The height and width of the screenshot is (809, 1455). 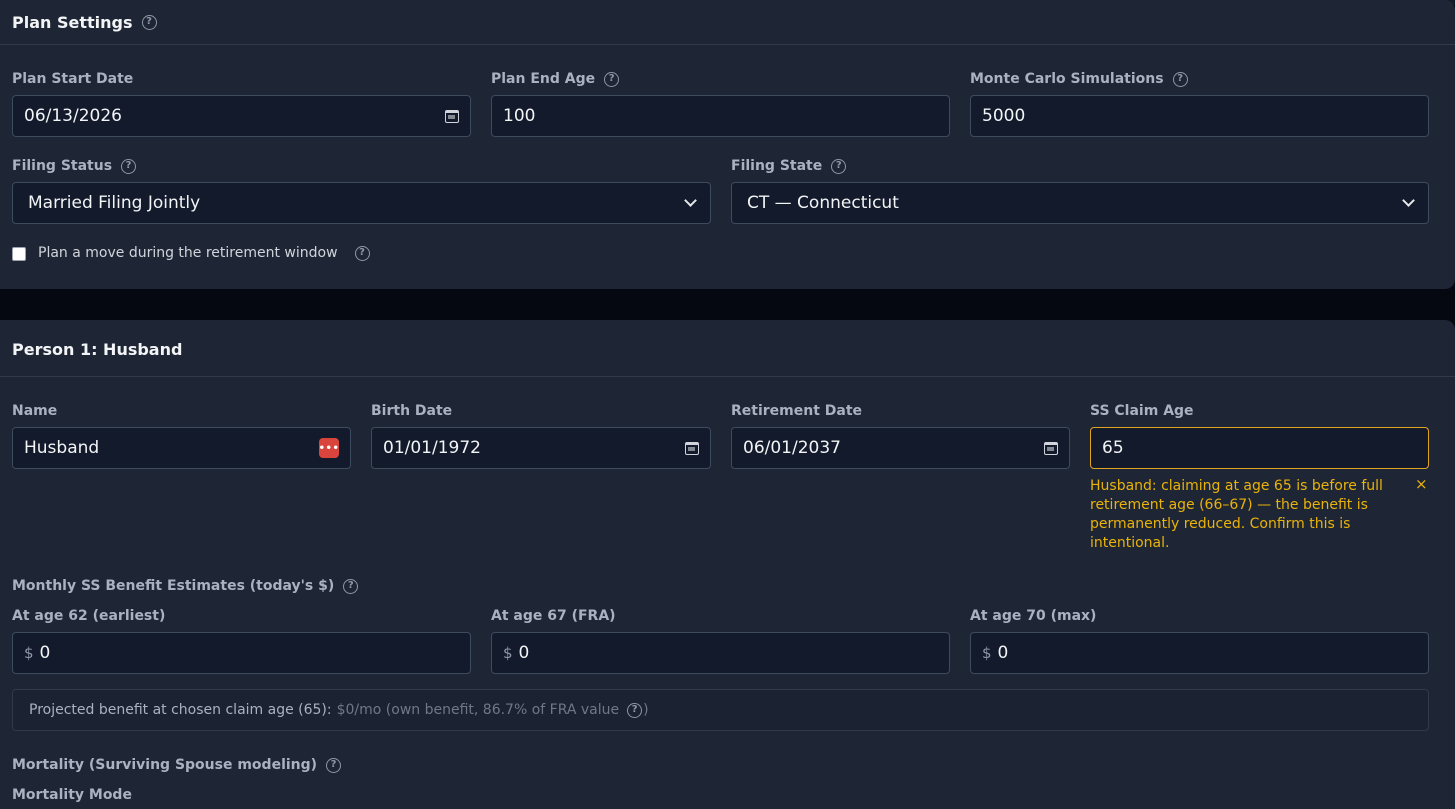 What do you see at coordinates (646, 710) in the screenshot?
I see `projected-benefit-closing: )` at bounding box center [646, 710].